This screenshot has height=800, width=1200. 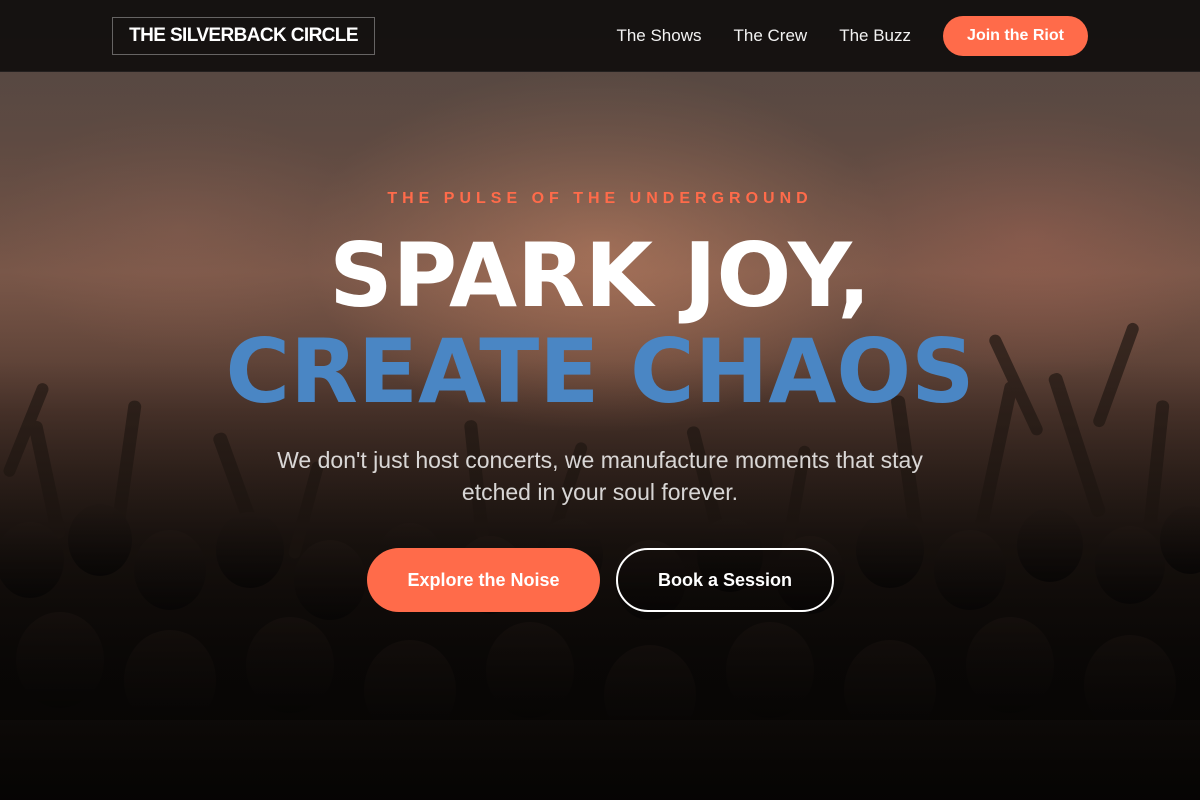 What do you see at coordinates (875, 36) in the screenshot?
I see `nav-link-buzz: The Buzz` at bounding box center [875, 36].